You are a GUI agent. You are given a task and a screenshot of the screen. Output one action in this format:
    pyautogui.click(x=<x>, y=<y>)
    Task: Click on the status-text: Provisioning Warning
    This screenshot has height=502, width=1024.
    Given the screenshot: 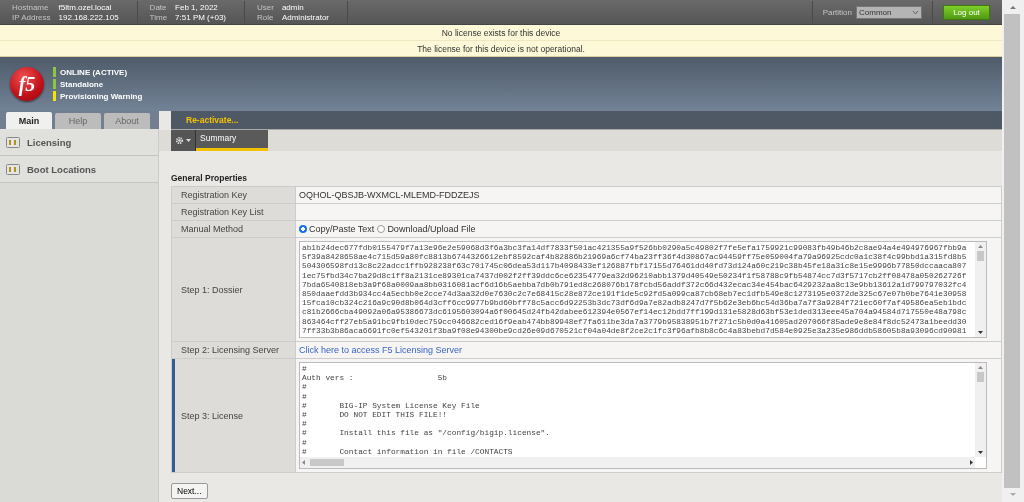 What is the action you would take?
    pyautogui.click(x=101, y=96)
    